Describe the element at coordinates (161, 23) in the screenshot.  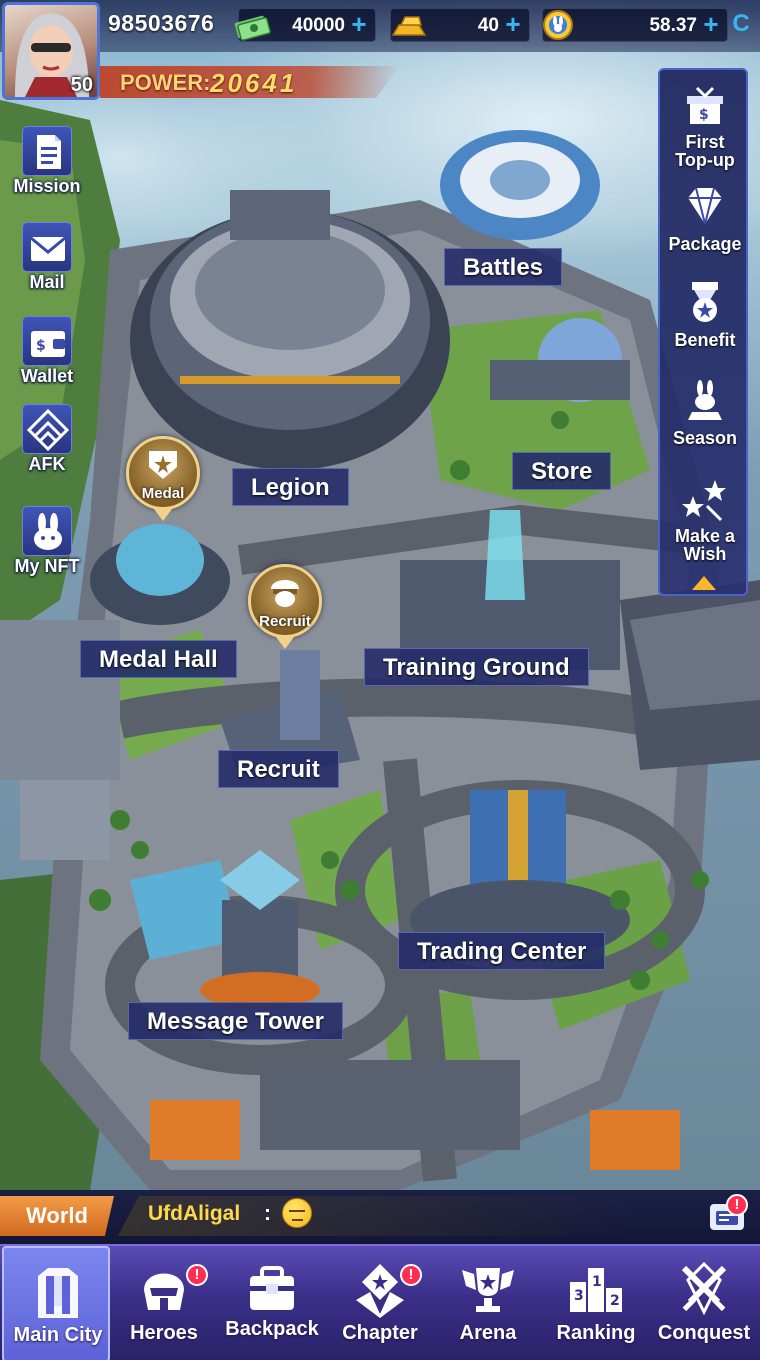
I see `player-id: 98503676` at that location.